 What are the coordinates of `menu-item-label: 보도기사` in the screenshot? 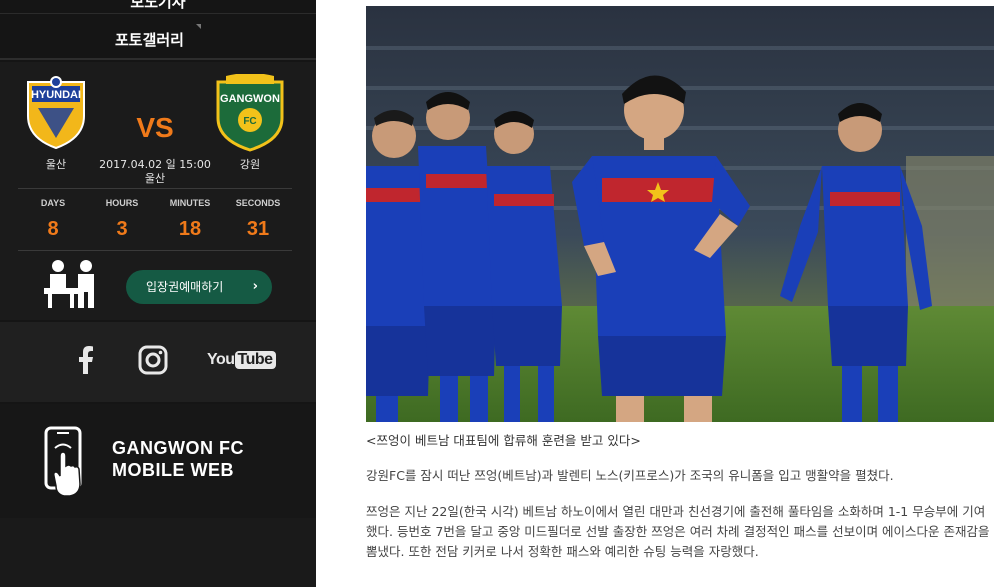 It's located at (158, 5).